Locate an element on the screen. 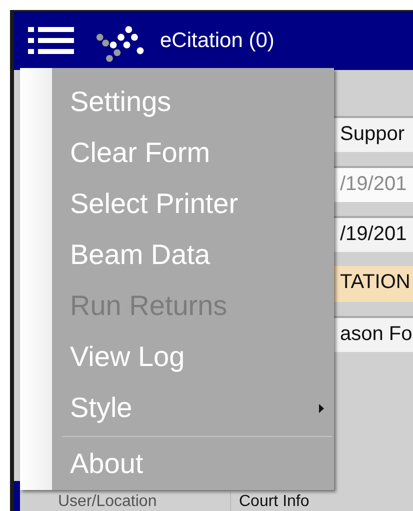  submenu-arrow-icon is located at coordinates (321, 408).